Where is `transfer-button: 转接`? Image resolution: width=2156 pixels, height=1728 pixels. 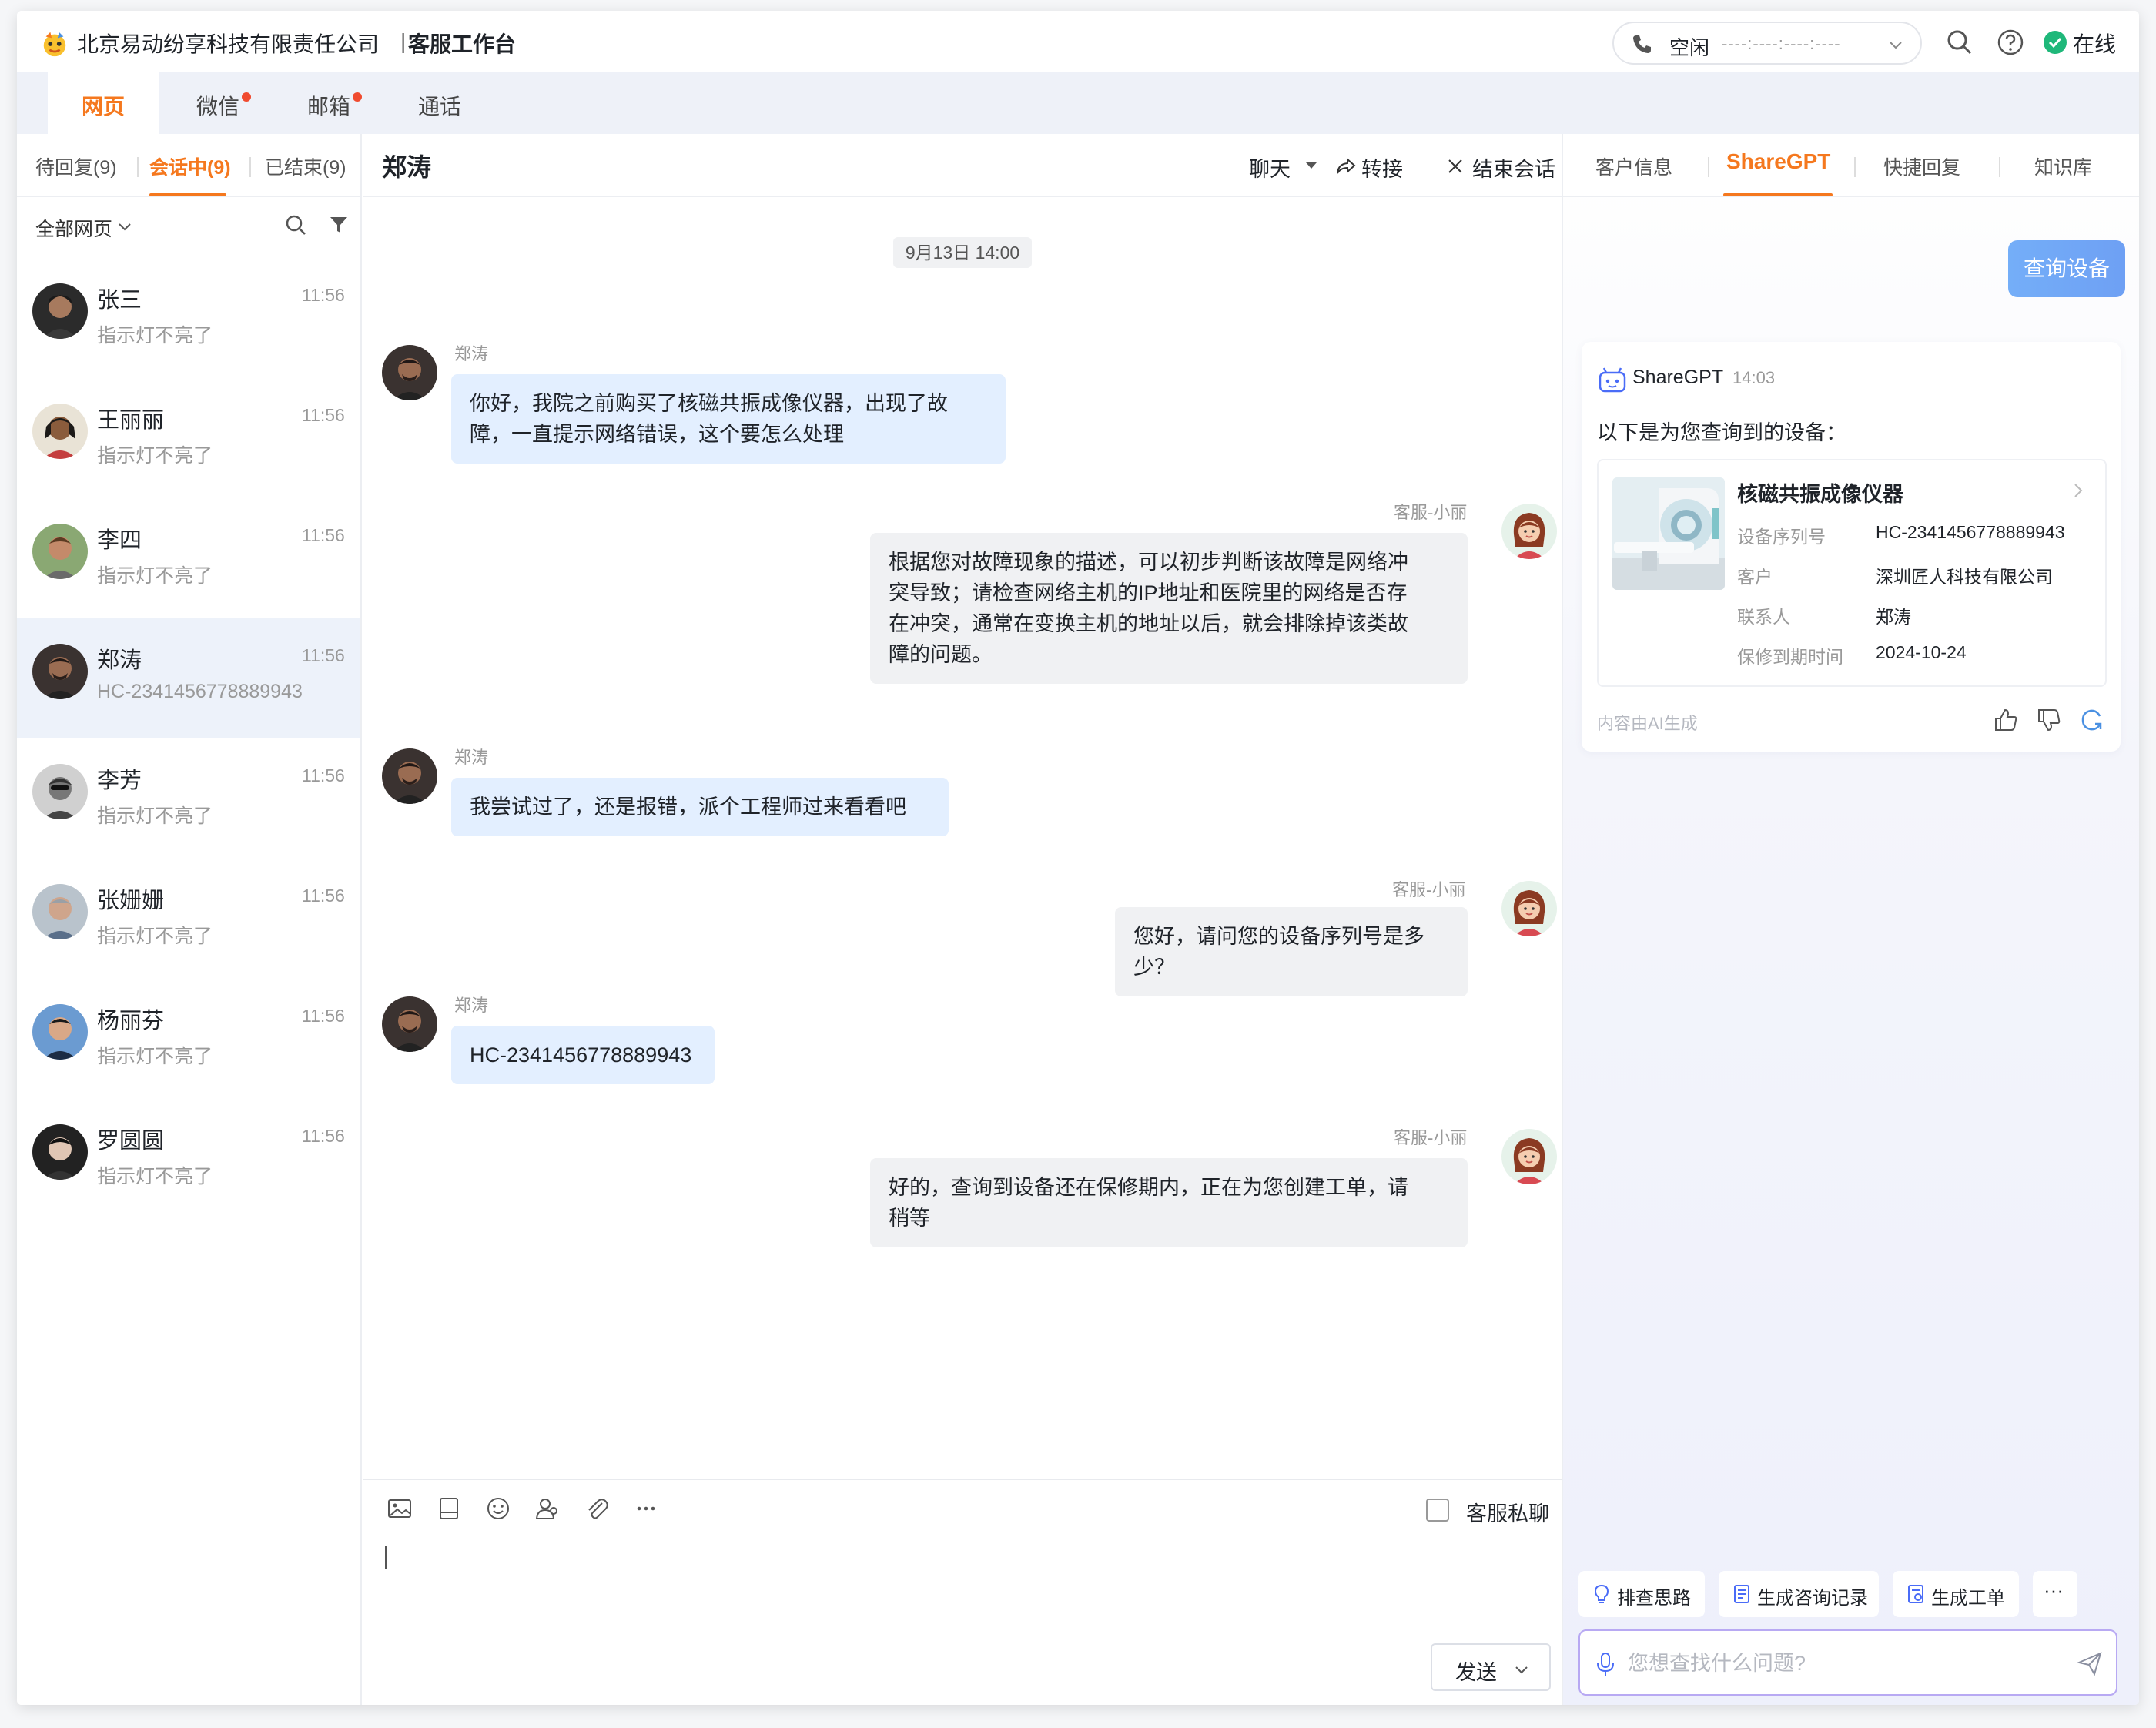 transfer-button: 转接 is located at coordinates (1382, 167).